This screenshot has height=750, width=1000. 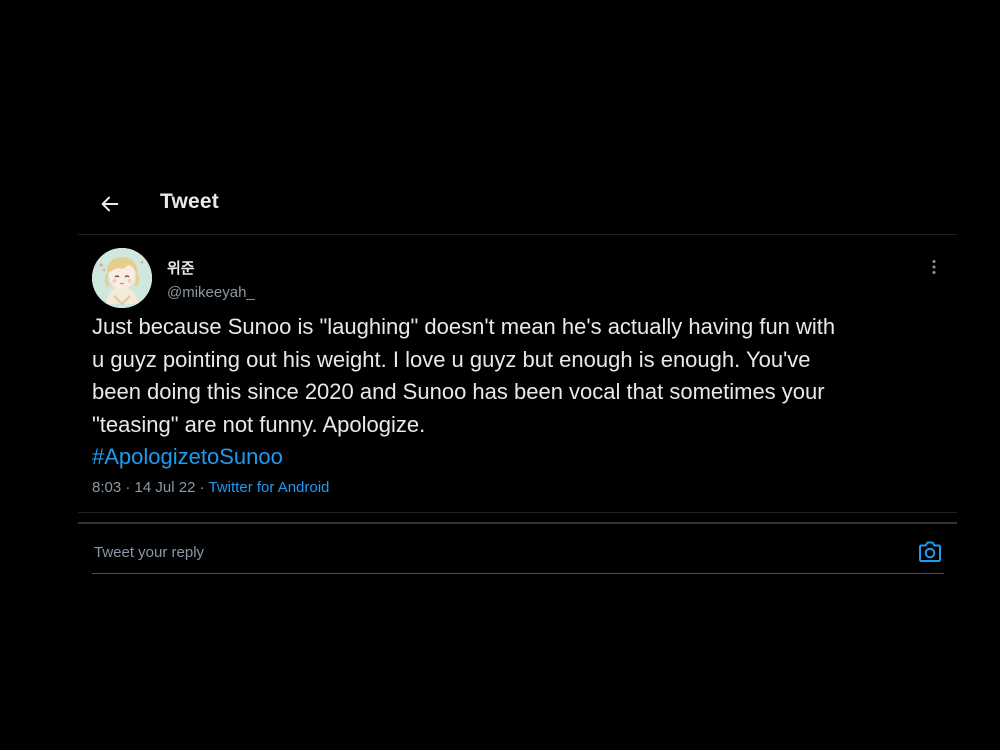 What do you see at coordinates (189, 201) in the screenshot?
I see `page-title: Tweet` at bounding box center [189, 201].